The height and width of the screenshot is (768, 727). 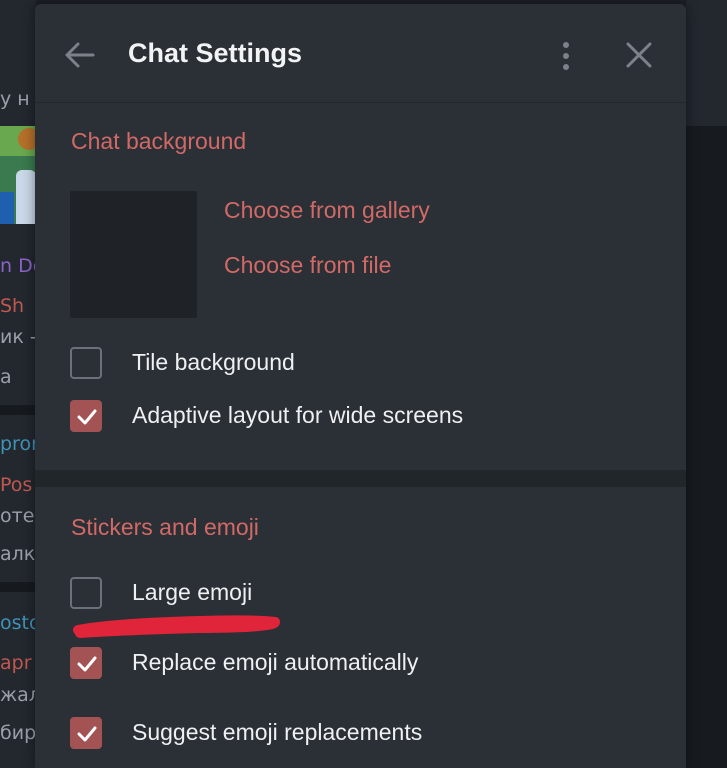 What do you see at coordinates (133, 254) in the screenshot?
I see `chat-background-preview` at bounding box center [133, 254].